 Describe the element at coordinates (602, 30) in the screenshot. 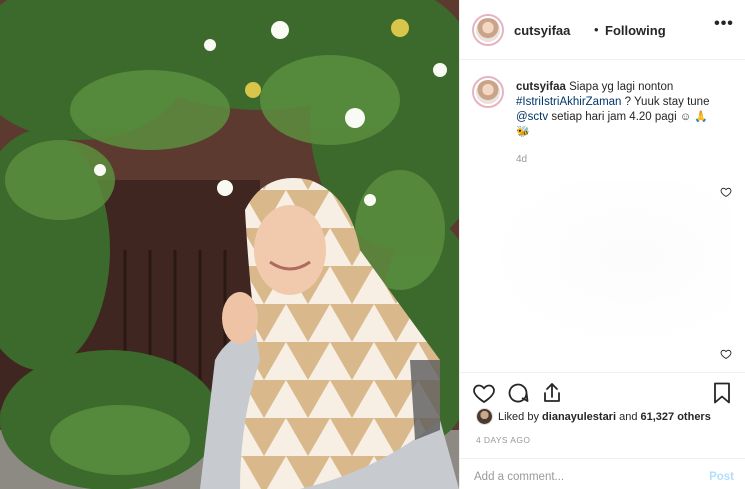

I see `post-header: cutsyifaa • Following •••` at that location.